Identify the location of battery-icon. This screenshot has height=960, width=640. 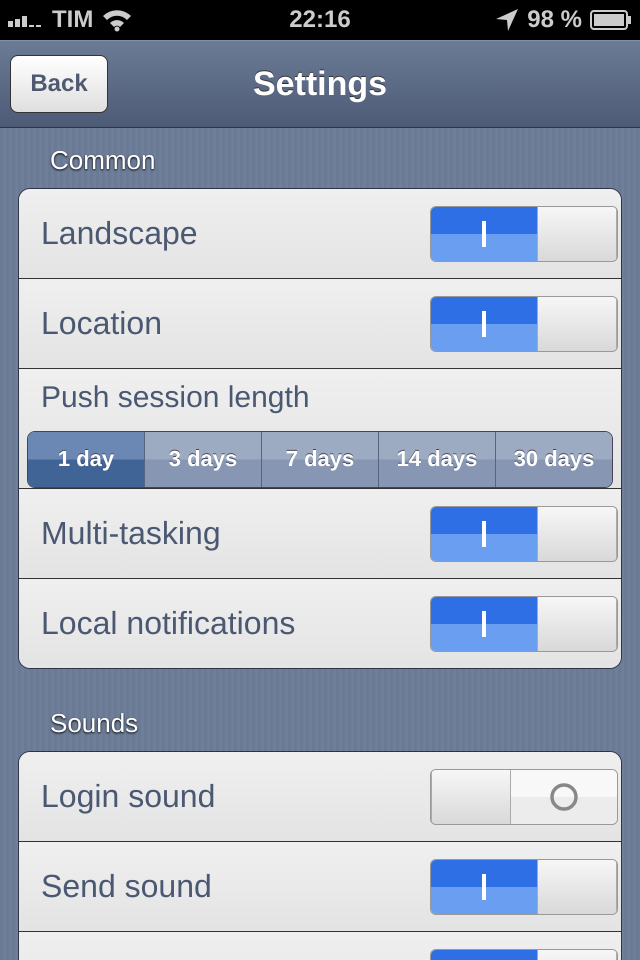
(611, 20).